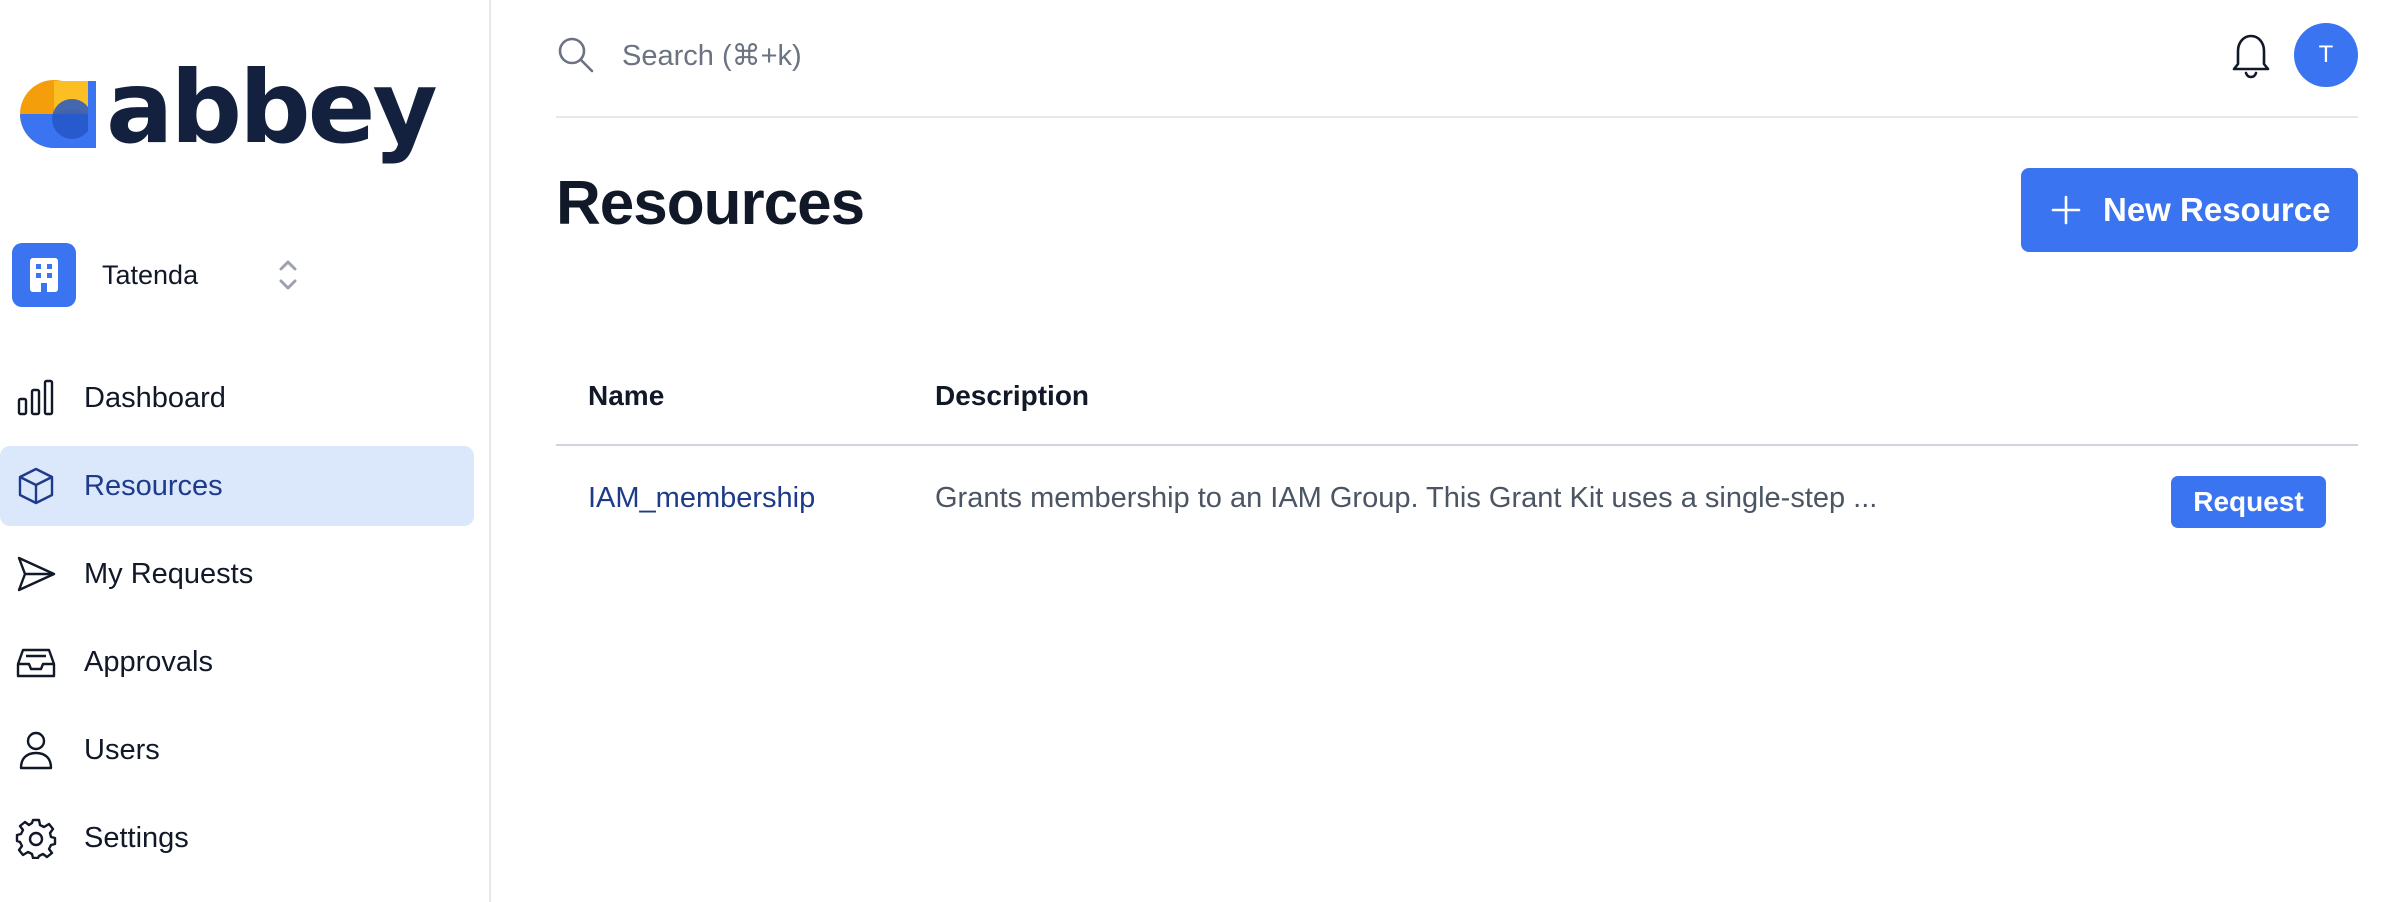 This screenshot has width=2386, height=902. What do you see at coordinates (148, 661) in the screenshot?
I see `sidebar-item-label: Approvals` at bounding box center [148, 661].